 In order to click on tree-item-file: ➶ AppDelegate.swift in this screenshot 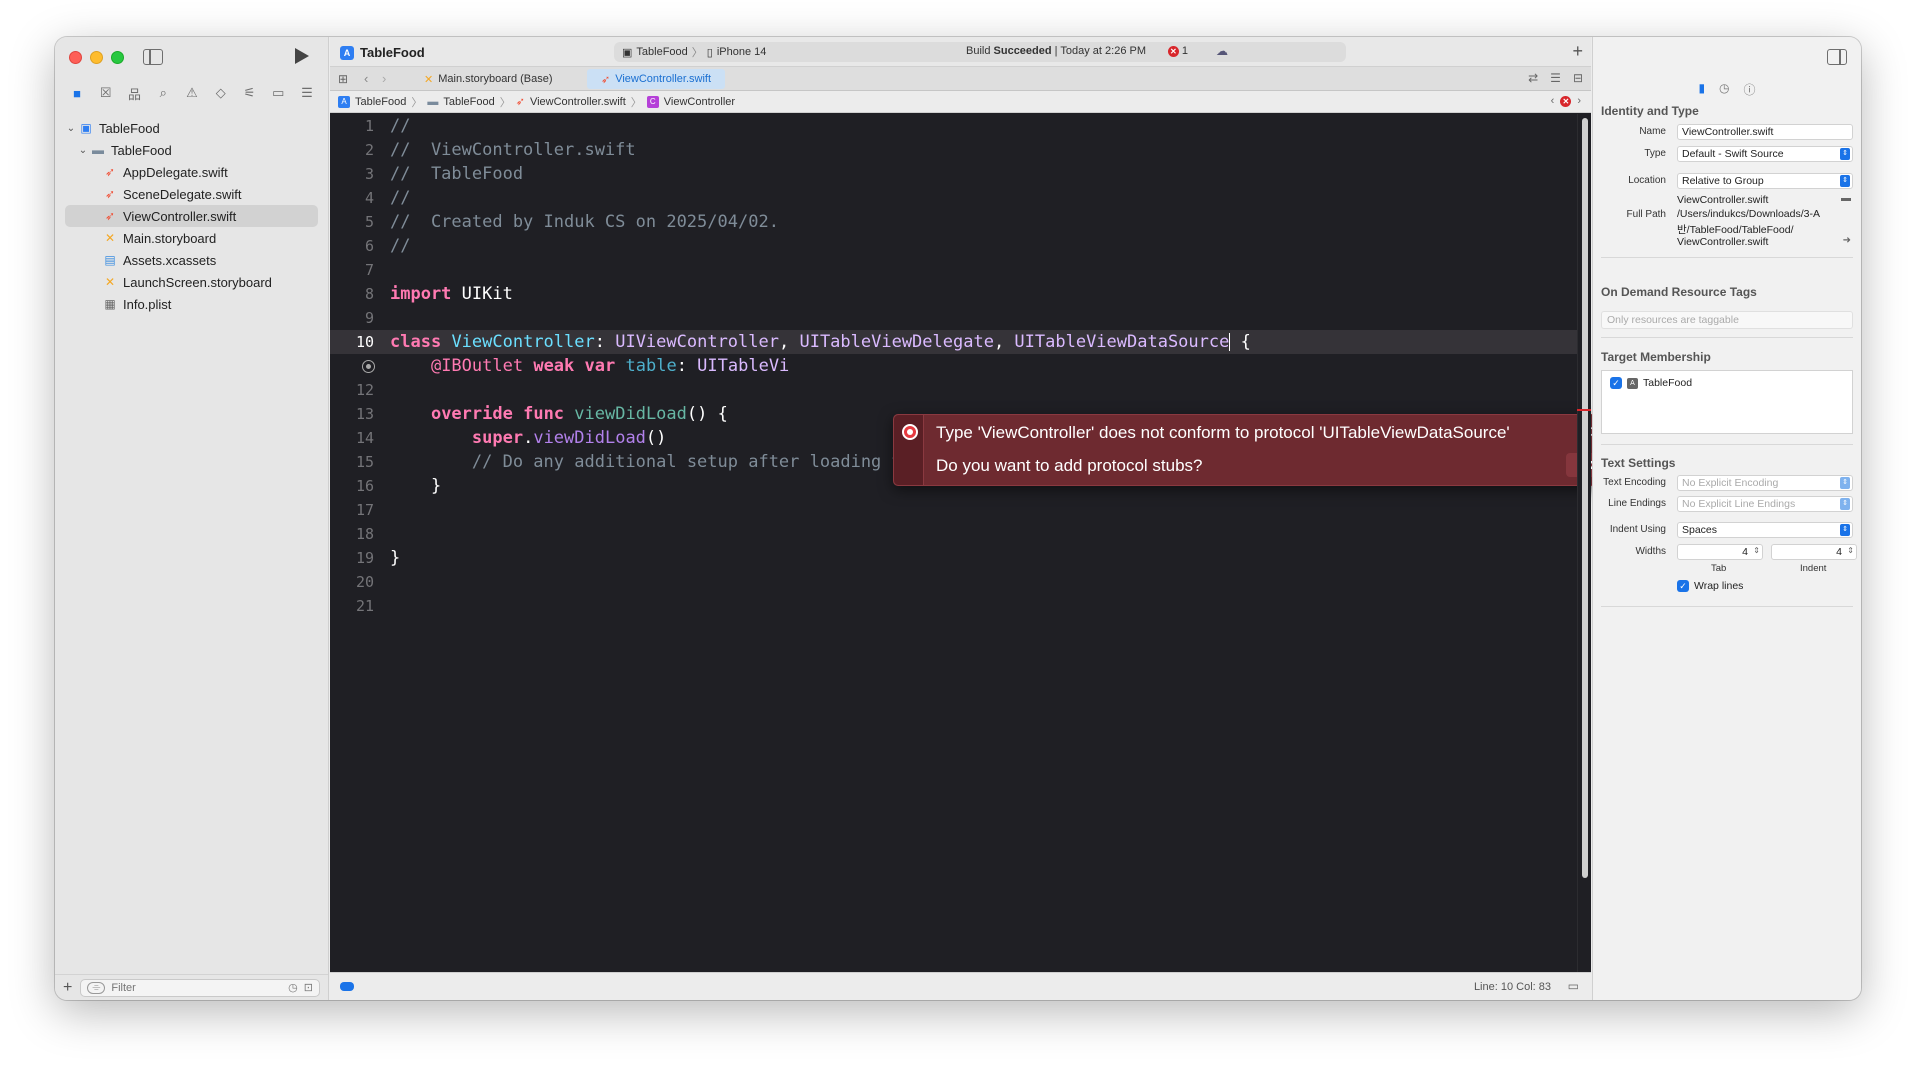, I will do `click(191, 172)`.